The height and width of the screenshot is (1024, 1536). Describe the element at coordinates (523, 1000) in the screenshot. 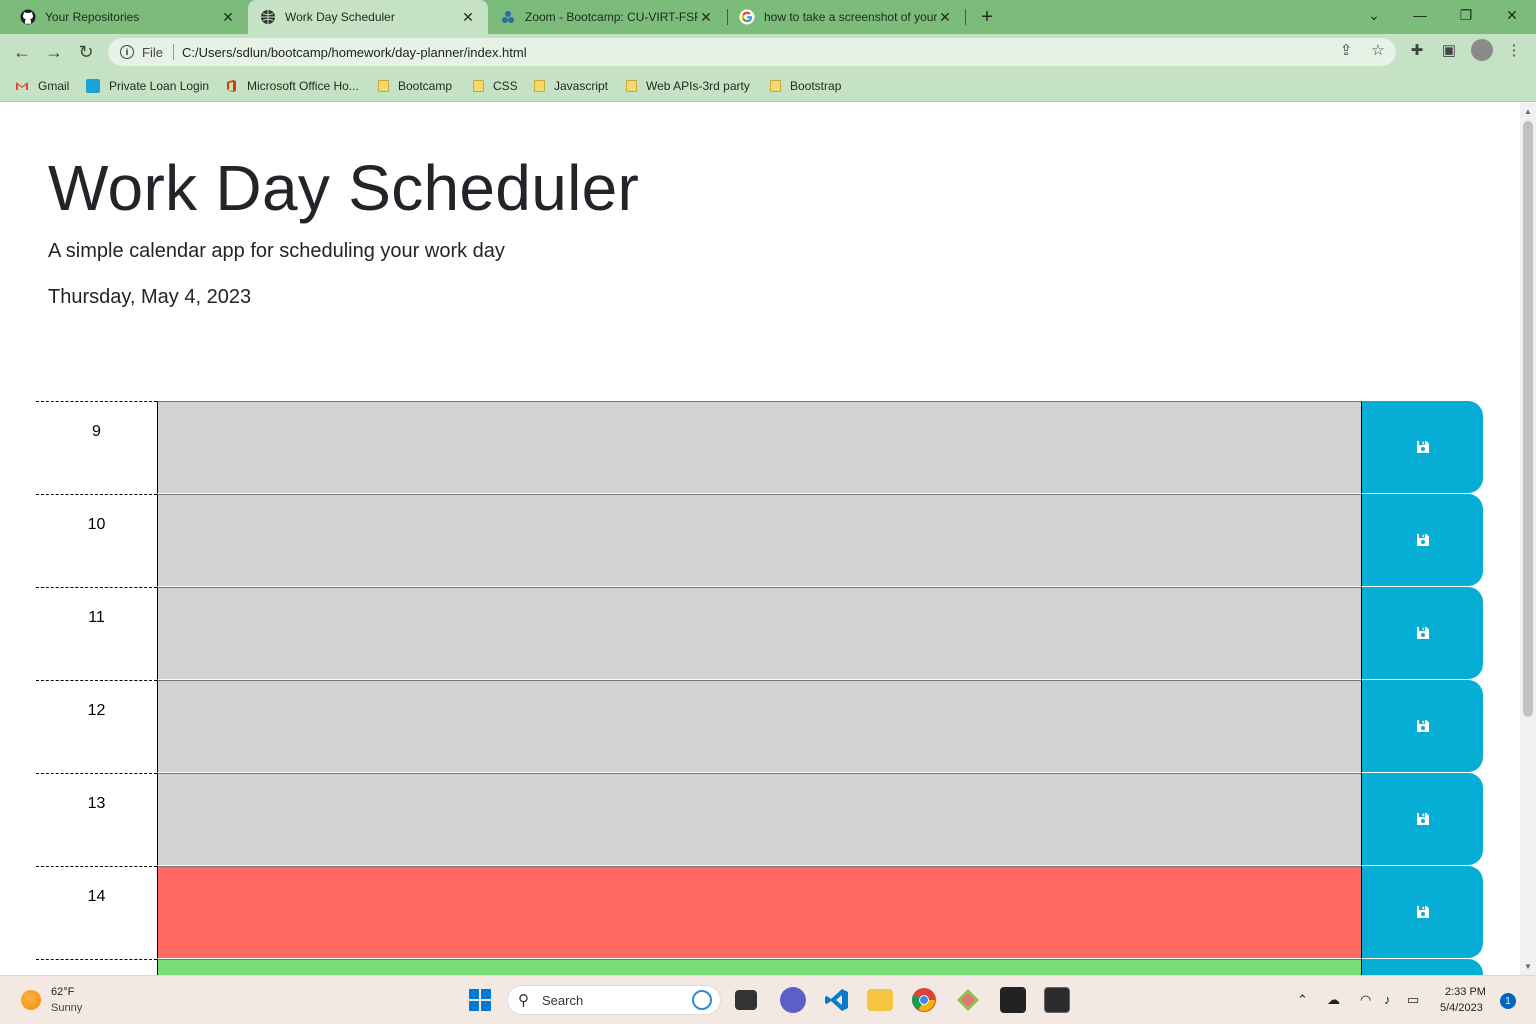

I see `search-icon: ⚲` at that location.